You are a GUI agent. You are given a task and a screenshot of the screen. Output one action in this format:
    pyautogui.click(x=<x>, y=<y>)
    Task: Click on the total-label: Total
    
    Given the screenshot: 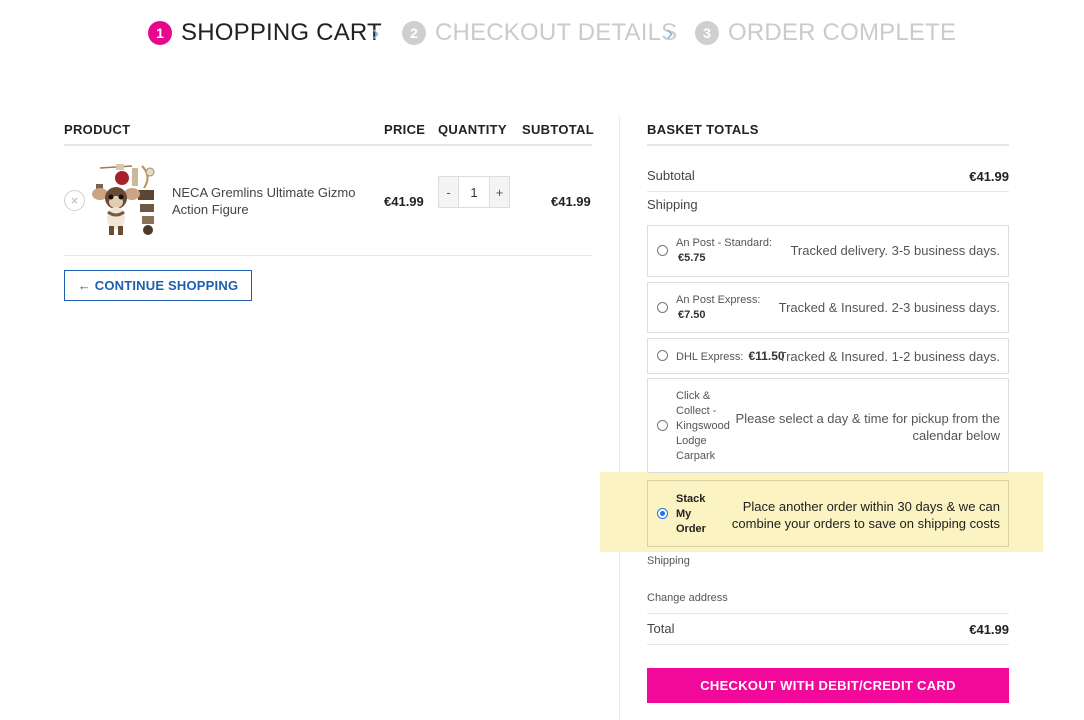 What is the action you would take?
    pyautogui.click(x=661, y=628)
    